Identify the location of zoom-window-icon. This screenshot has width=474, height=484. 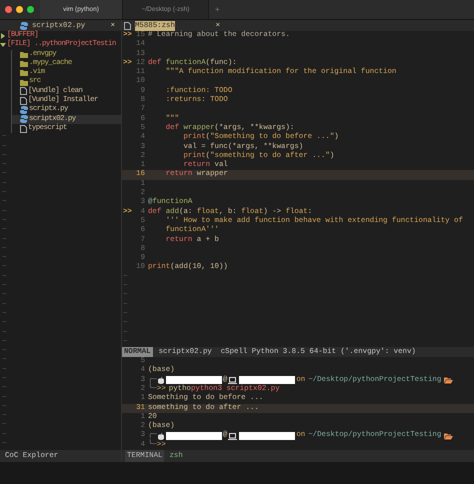
(30, 9).